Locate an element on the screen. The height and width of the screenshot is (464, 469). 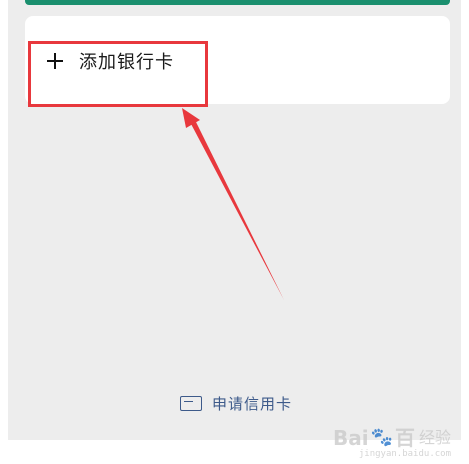
annotation-highlight-box is located at coordinates (118, 74).